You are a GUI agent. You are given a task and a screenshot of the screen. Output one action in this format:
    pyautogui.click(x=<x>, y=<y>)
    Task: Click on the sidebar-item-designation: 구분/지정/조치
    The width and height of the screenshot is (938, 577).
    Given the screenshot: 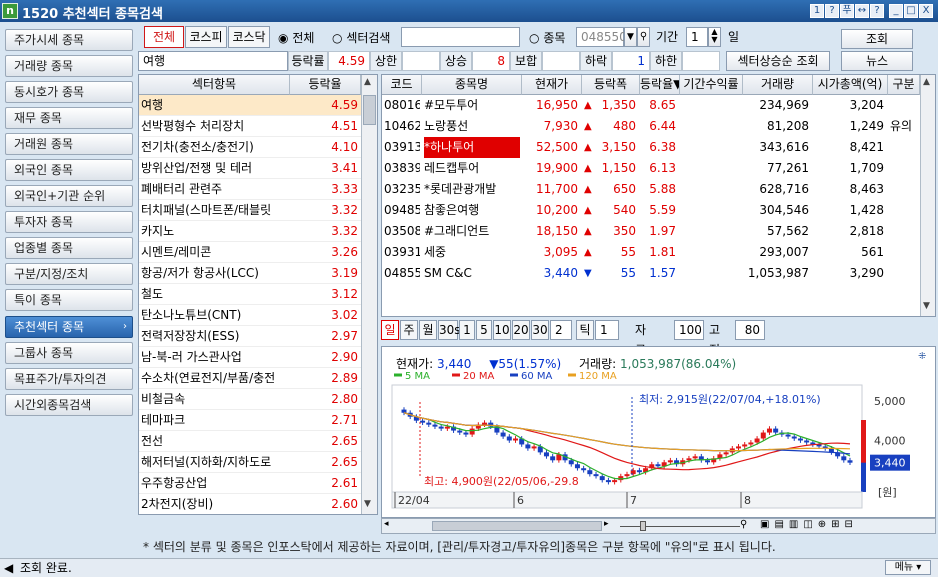 What is the action you would take?
    pyautogui.click(x=69, y=274)
    